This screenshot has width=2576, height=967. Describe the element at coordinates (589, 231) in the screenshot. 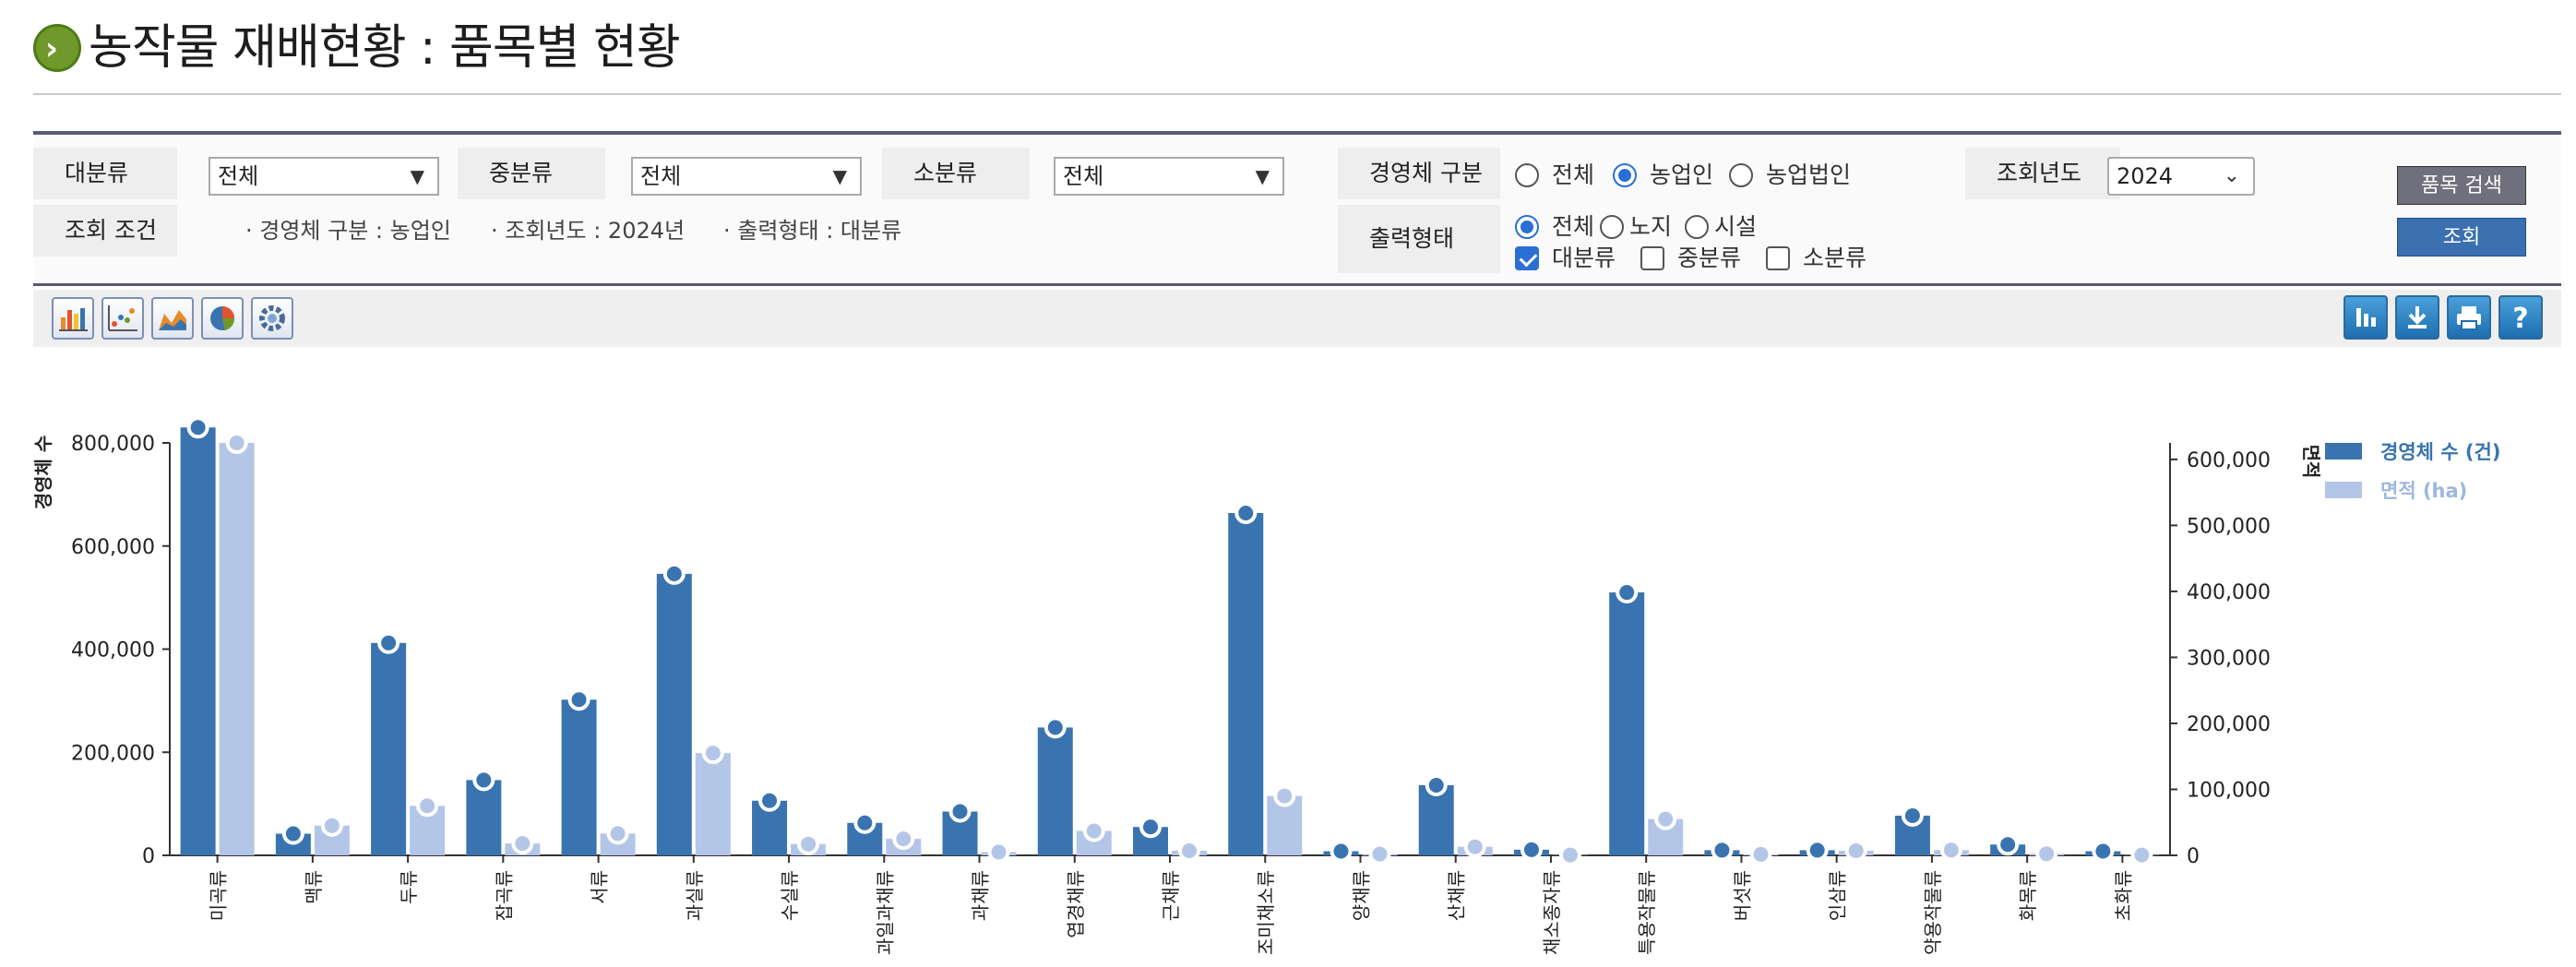

I see `condition-year: · 조회년도 : 2024년` at that location.